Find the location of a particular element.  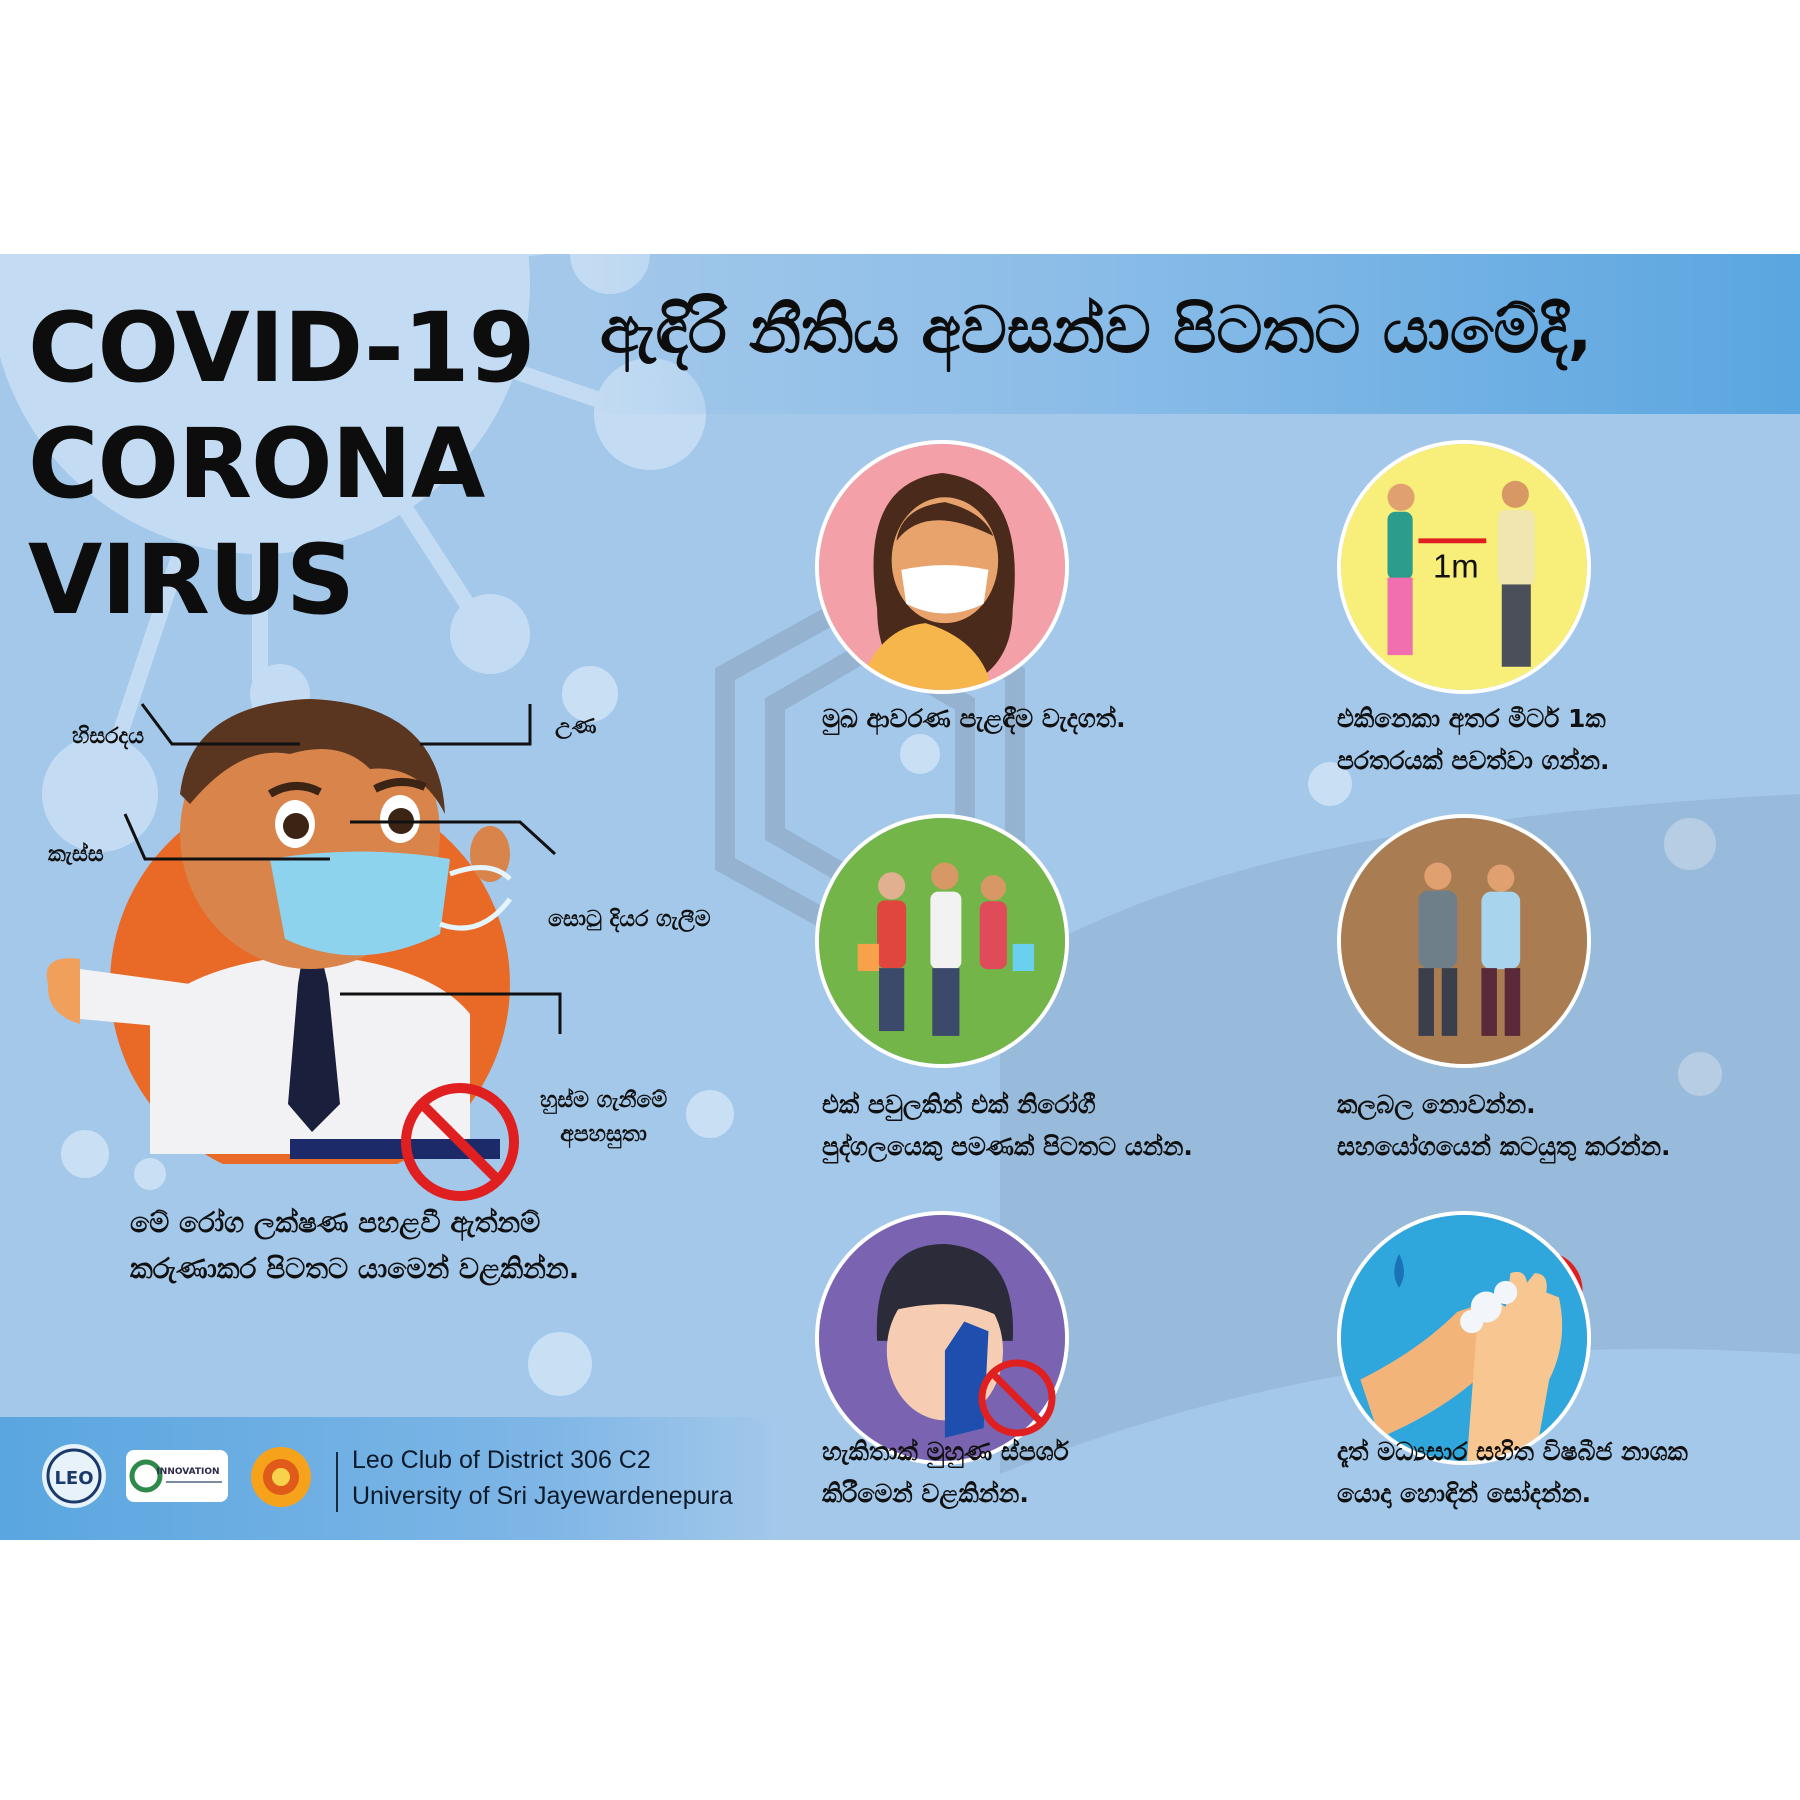

tip-6-line-1: දෑත් මධ්‍යසාර සහිත විෂබීජ නාශක is located at coordinates (1512, 1451).